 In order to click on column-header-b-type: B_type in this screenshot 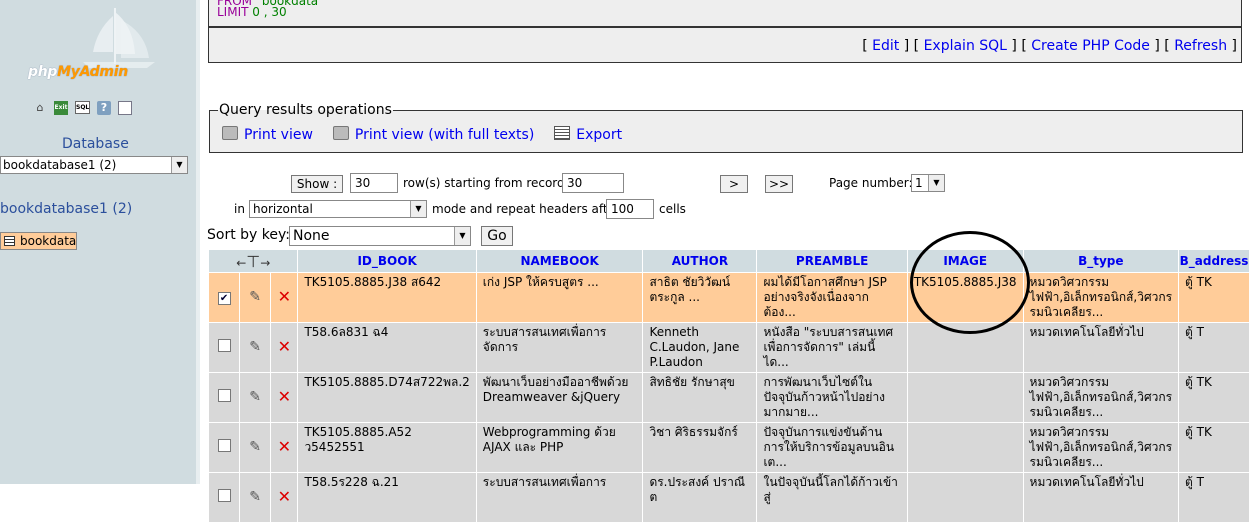, I will do `click(1101, 261)`.